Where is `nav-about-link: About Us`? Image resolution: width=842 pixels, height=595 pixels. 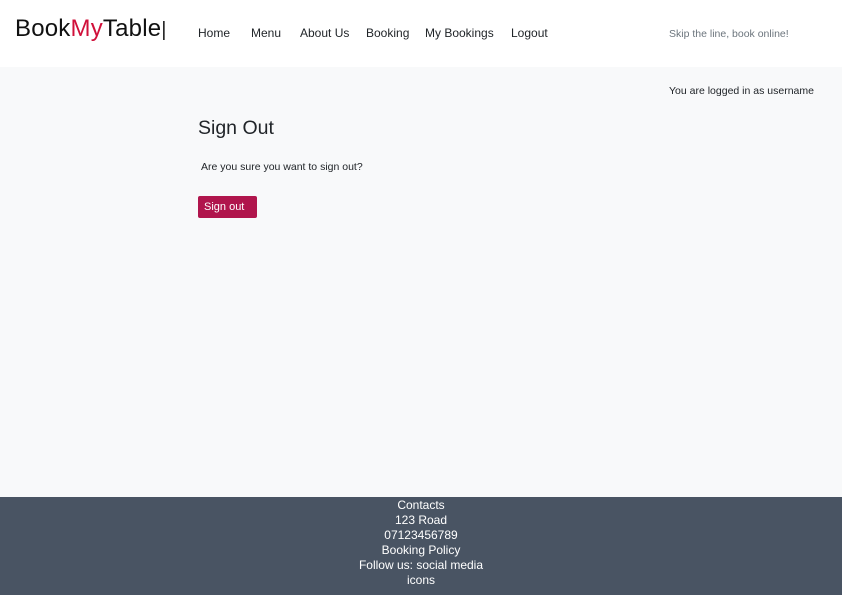 nav-about-link: About Us is located at coordinates (324, 33).